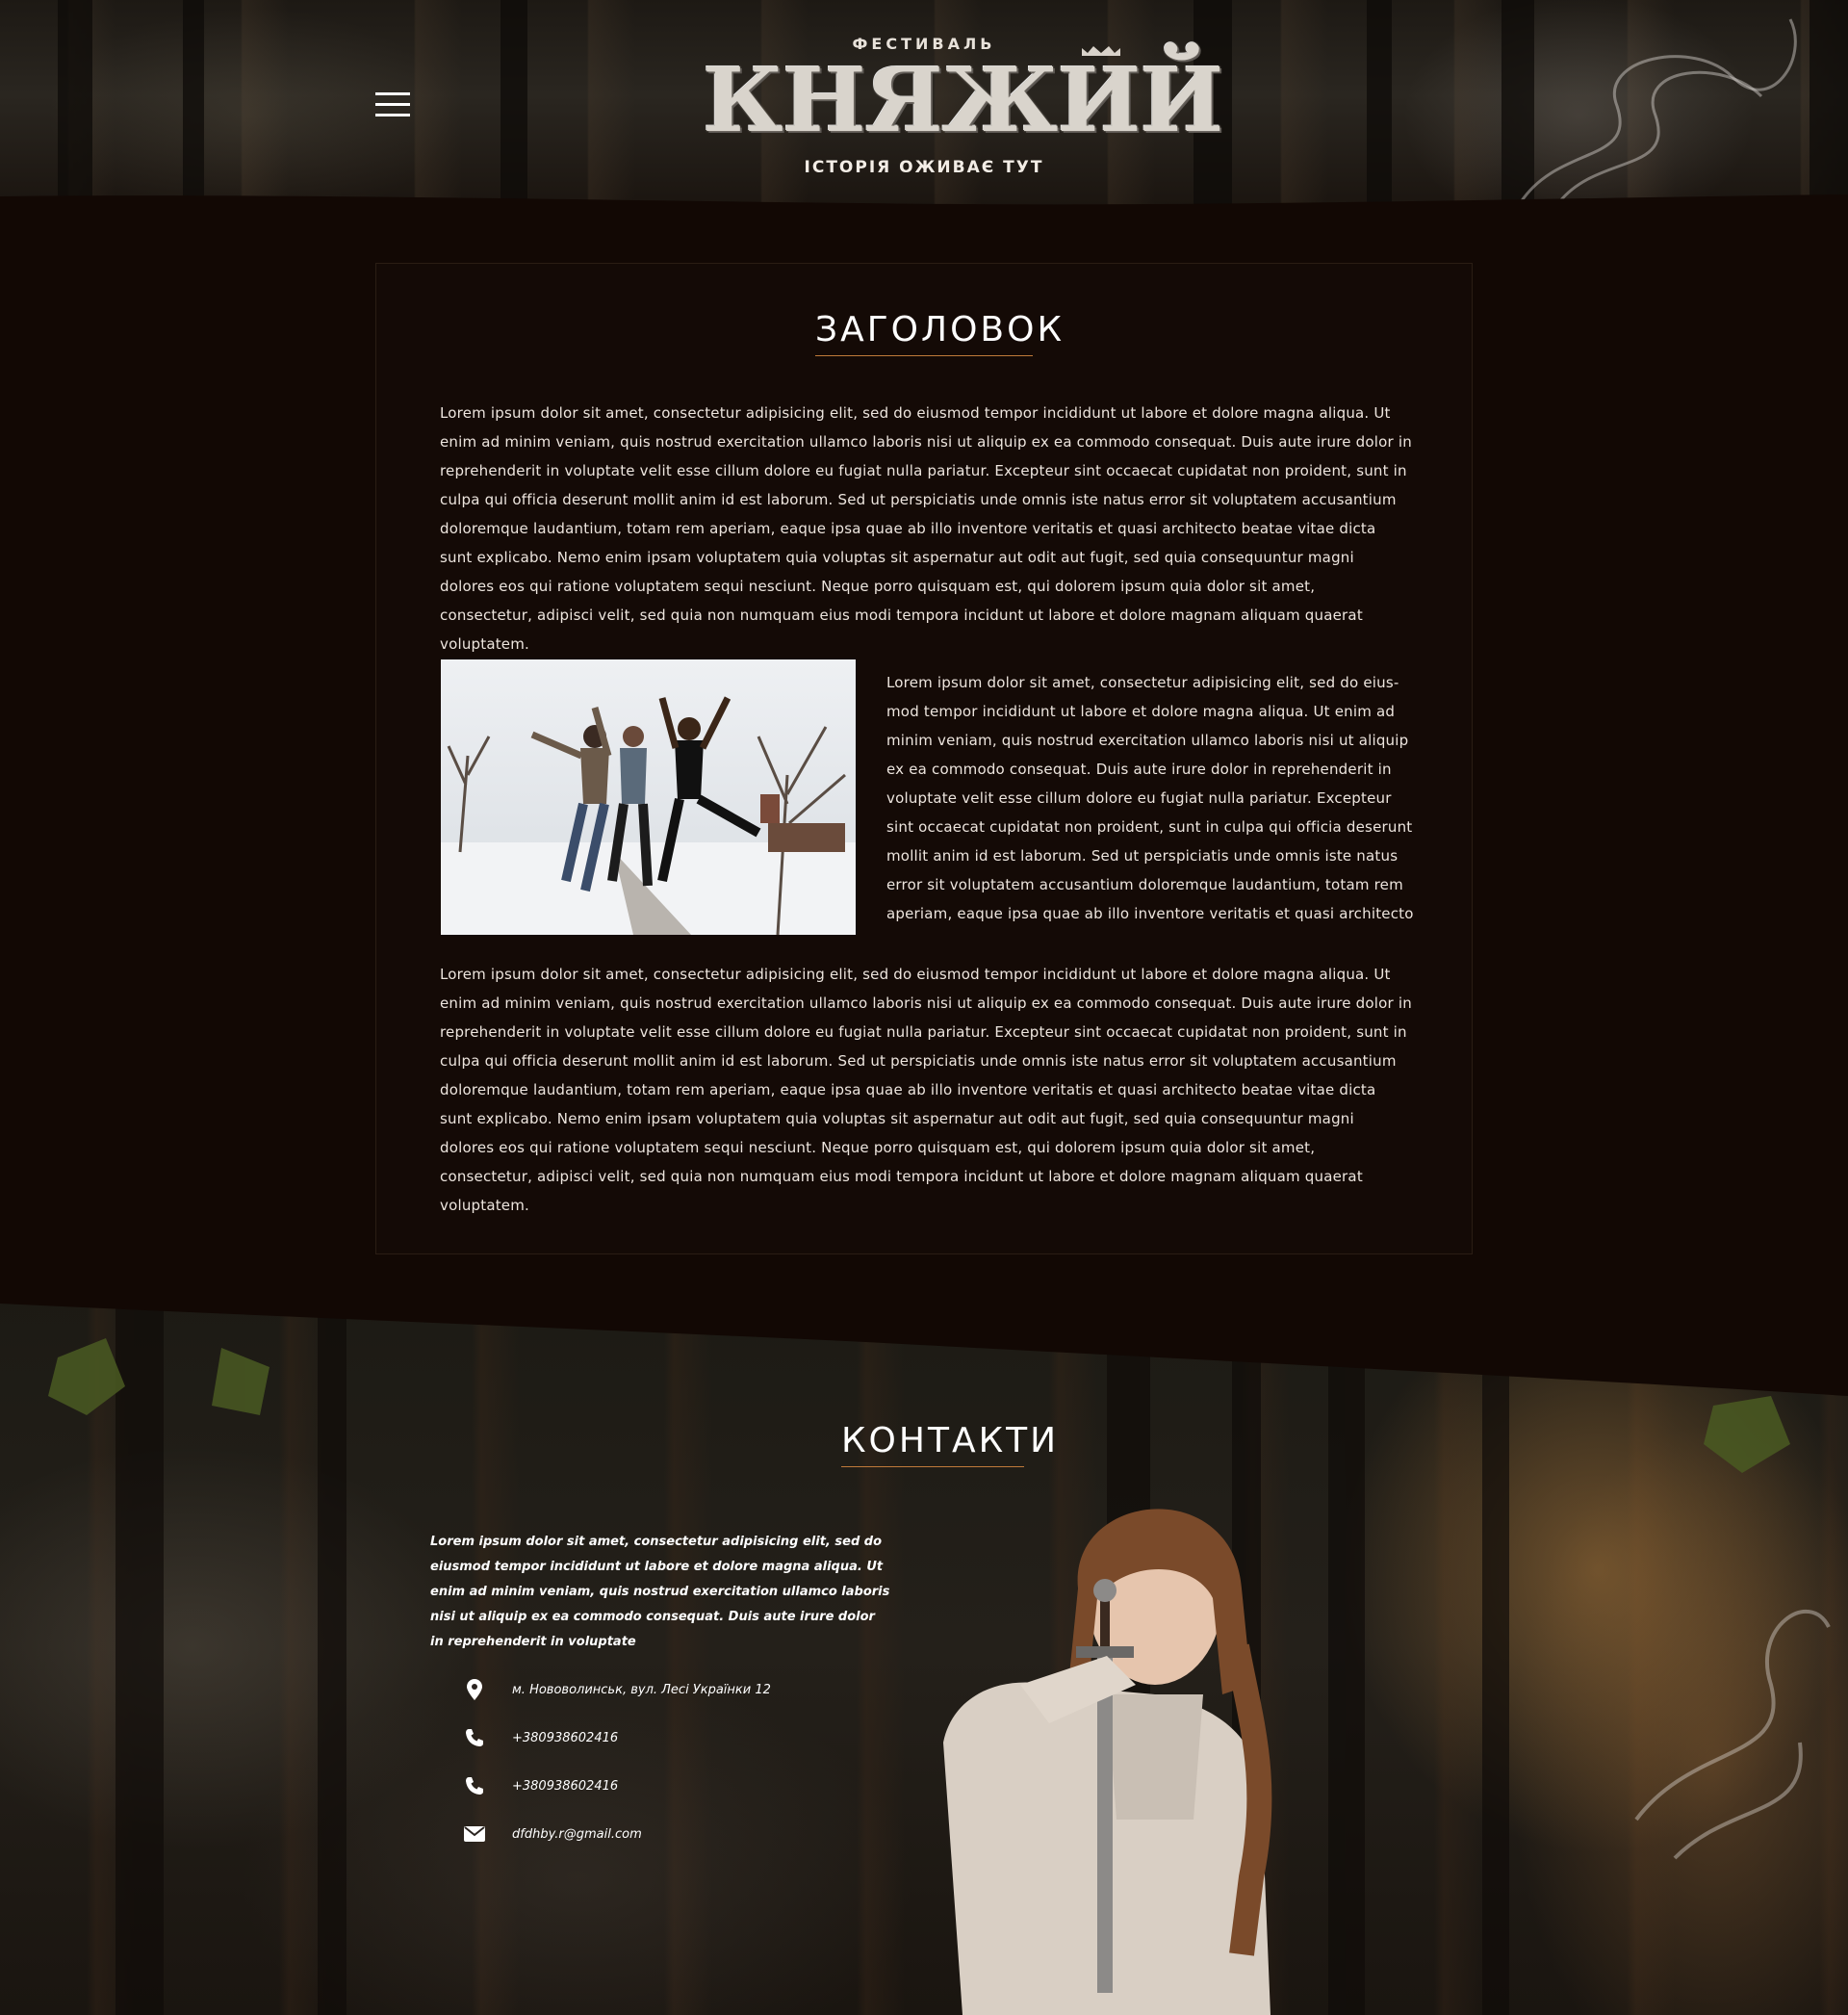  I want to click on envelope-icon, so click(474, 1834).